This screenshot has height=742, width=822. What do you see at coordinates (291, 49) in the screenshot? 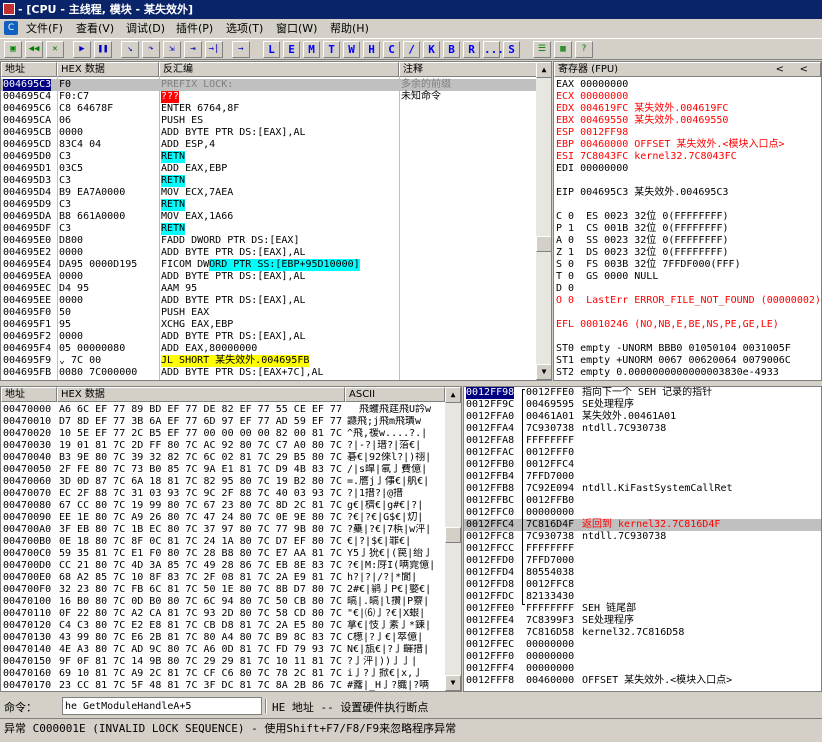
I see `toolbar-e-button: E` at bounding box center [291, 49].